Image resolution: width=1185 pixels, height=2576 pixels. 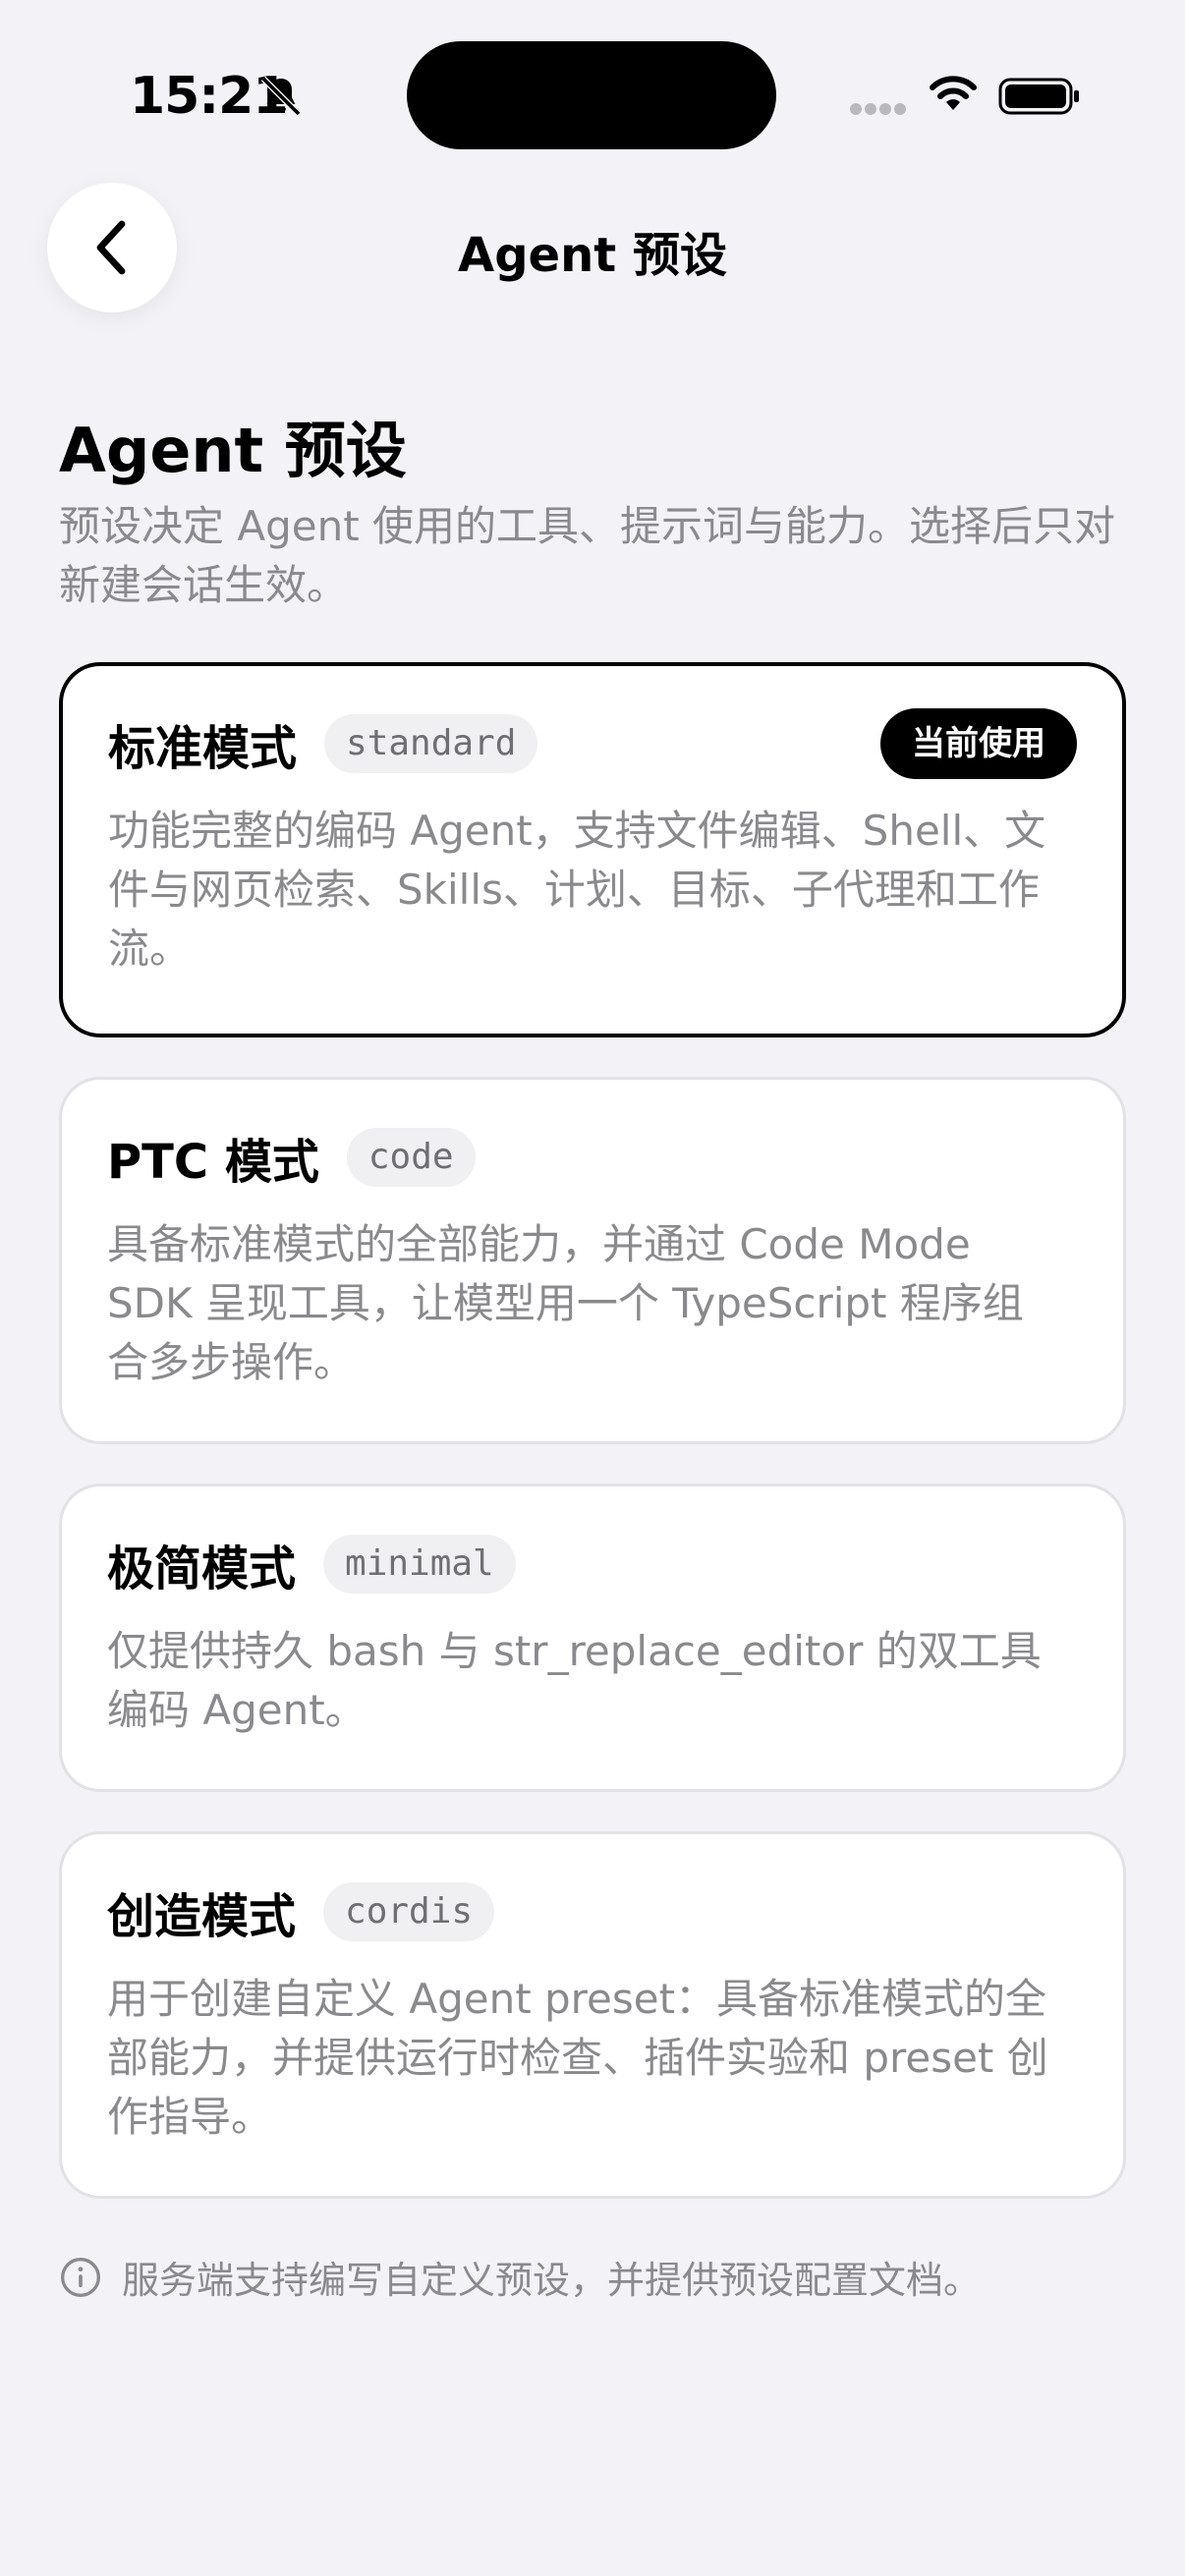 I want to click on dynamic-island, so click(x=592, y=95).